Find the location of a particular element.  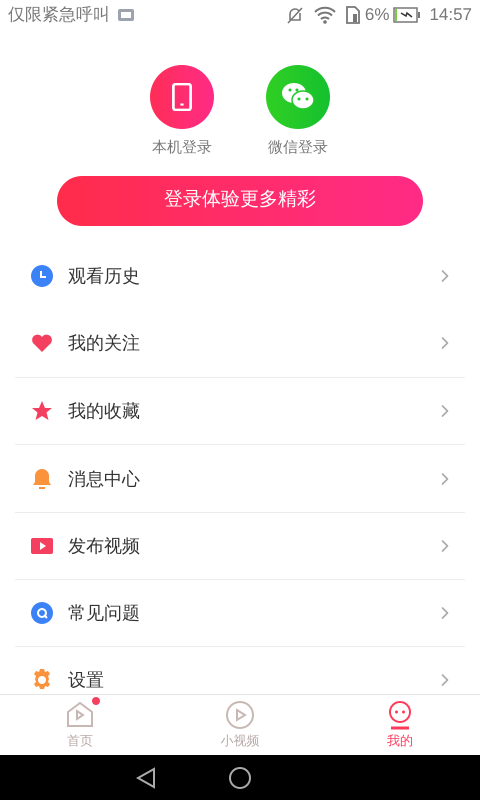

battery-percent: 6% is located at coordinates (377, 15).